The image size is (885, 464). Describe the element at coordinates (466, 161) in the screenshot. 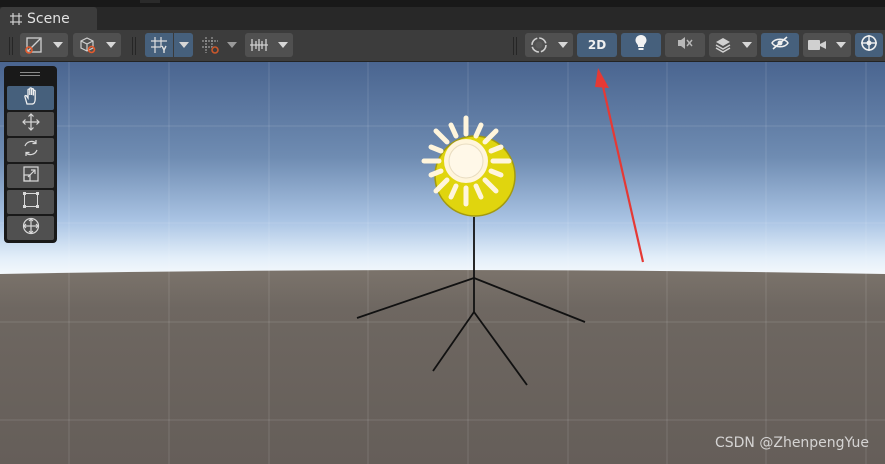

I see `sun-icon` at that location.